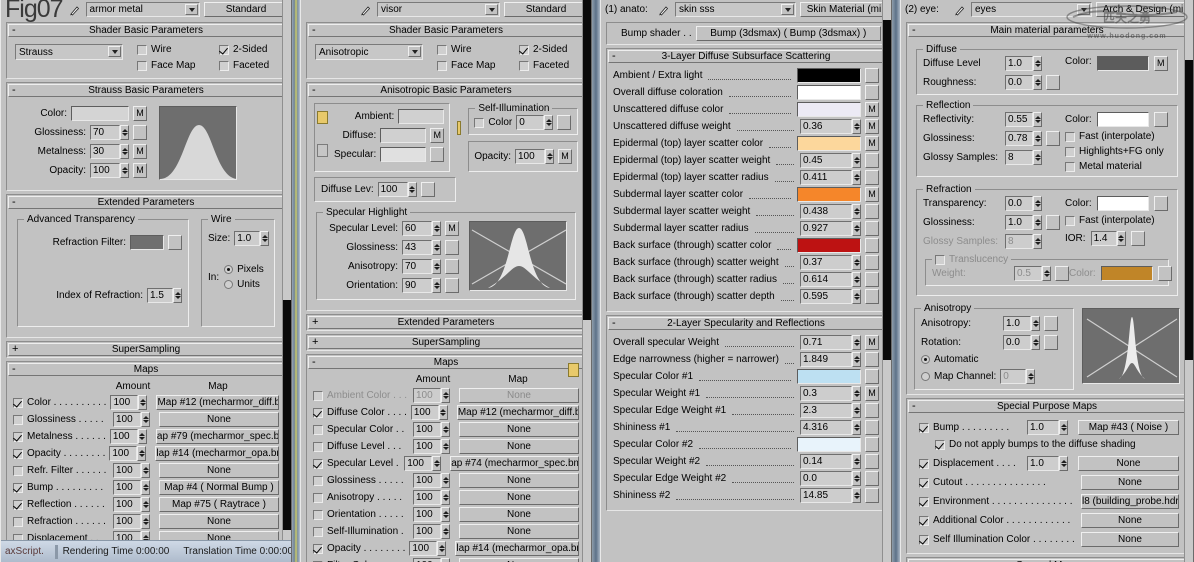 The image size is (1194, 562). I want to click on map-checkbox: Glossiness . . . . ., so click(61, 419).